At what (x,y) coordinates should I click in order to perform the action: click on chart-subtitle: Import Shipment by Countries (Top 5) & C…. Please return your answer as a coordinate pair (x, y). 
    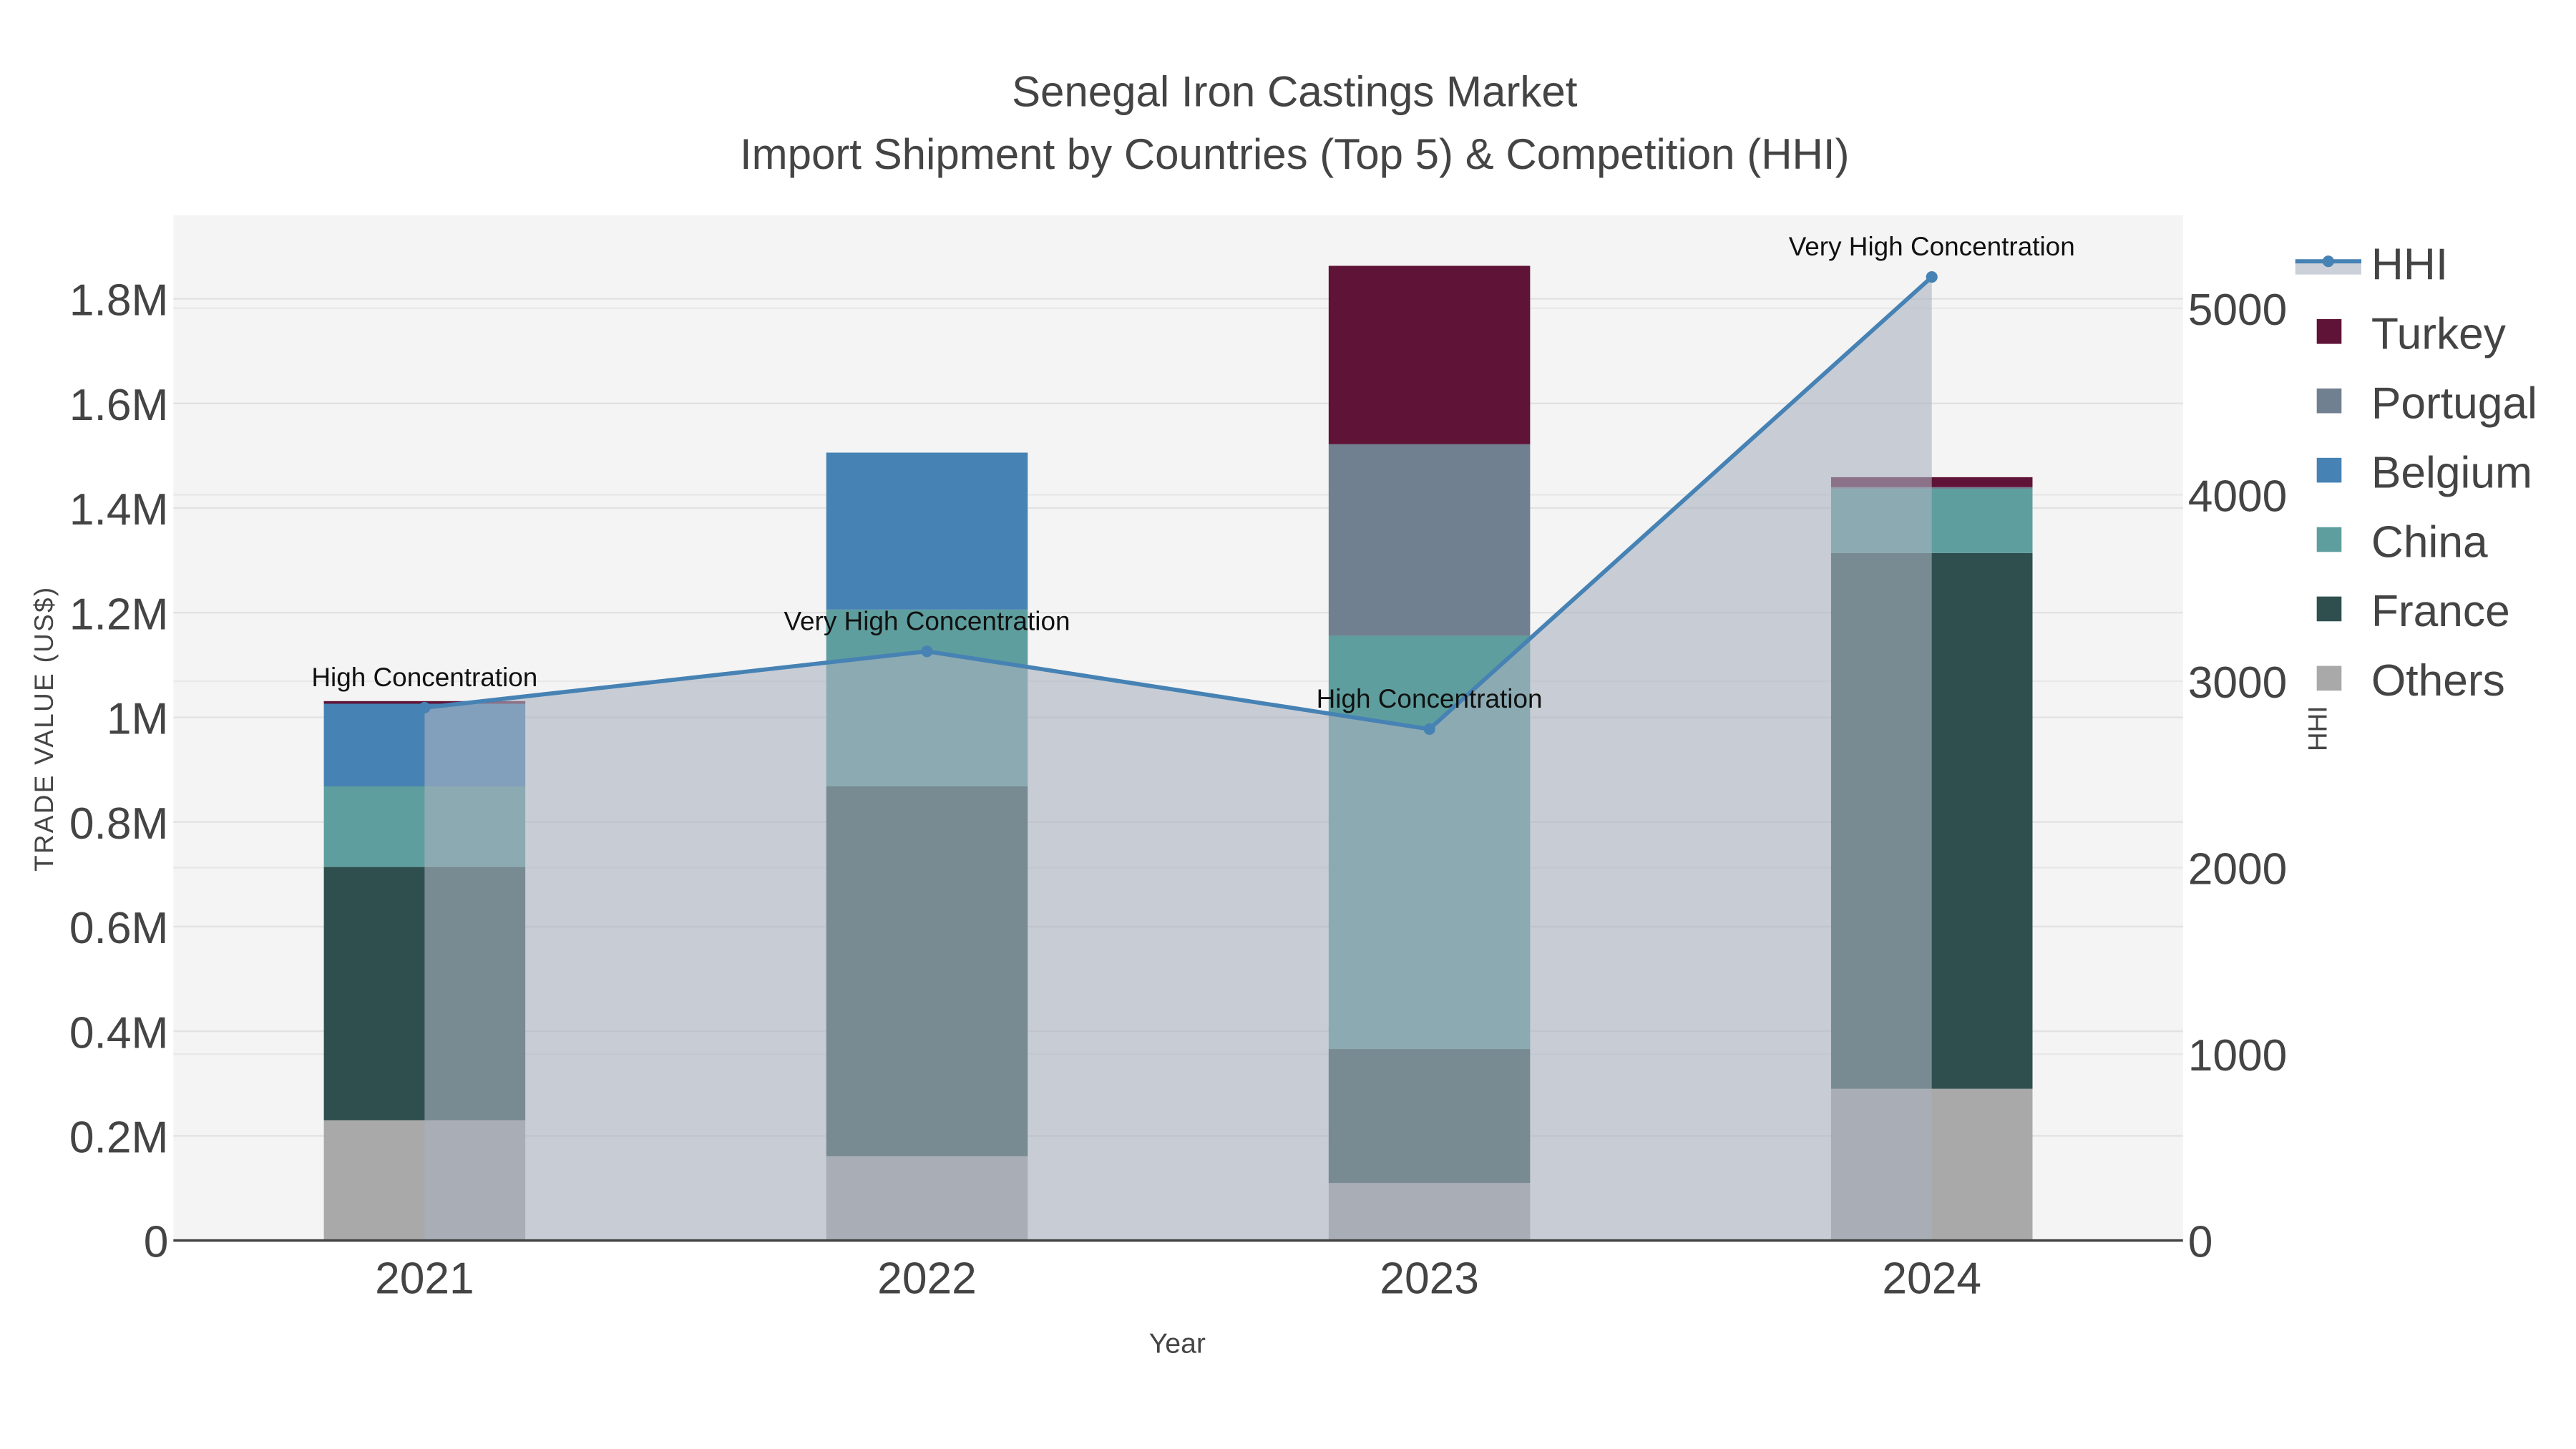
    Looking at the image, I should click on (1295, 154).